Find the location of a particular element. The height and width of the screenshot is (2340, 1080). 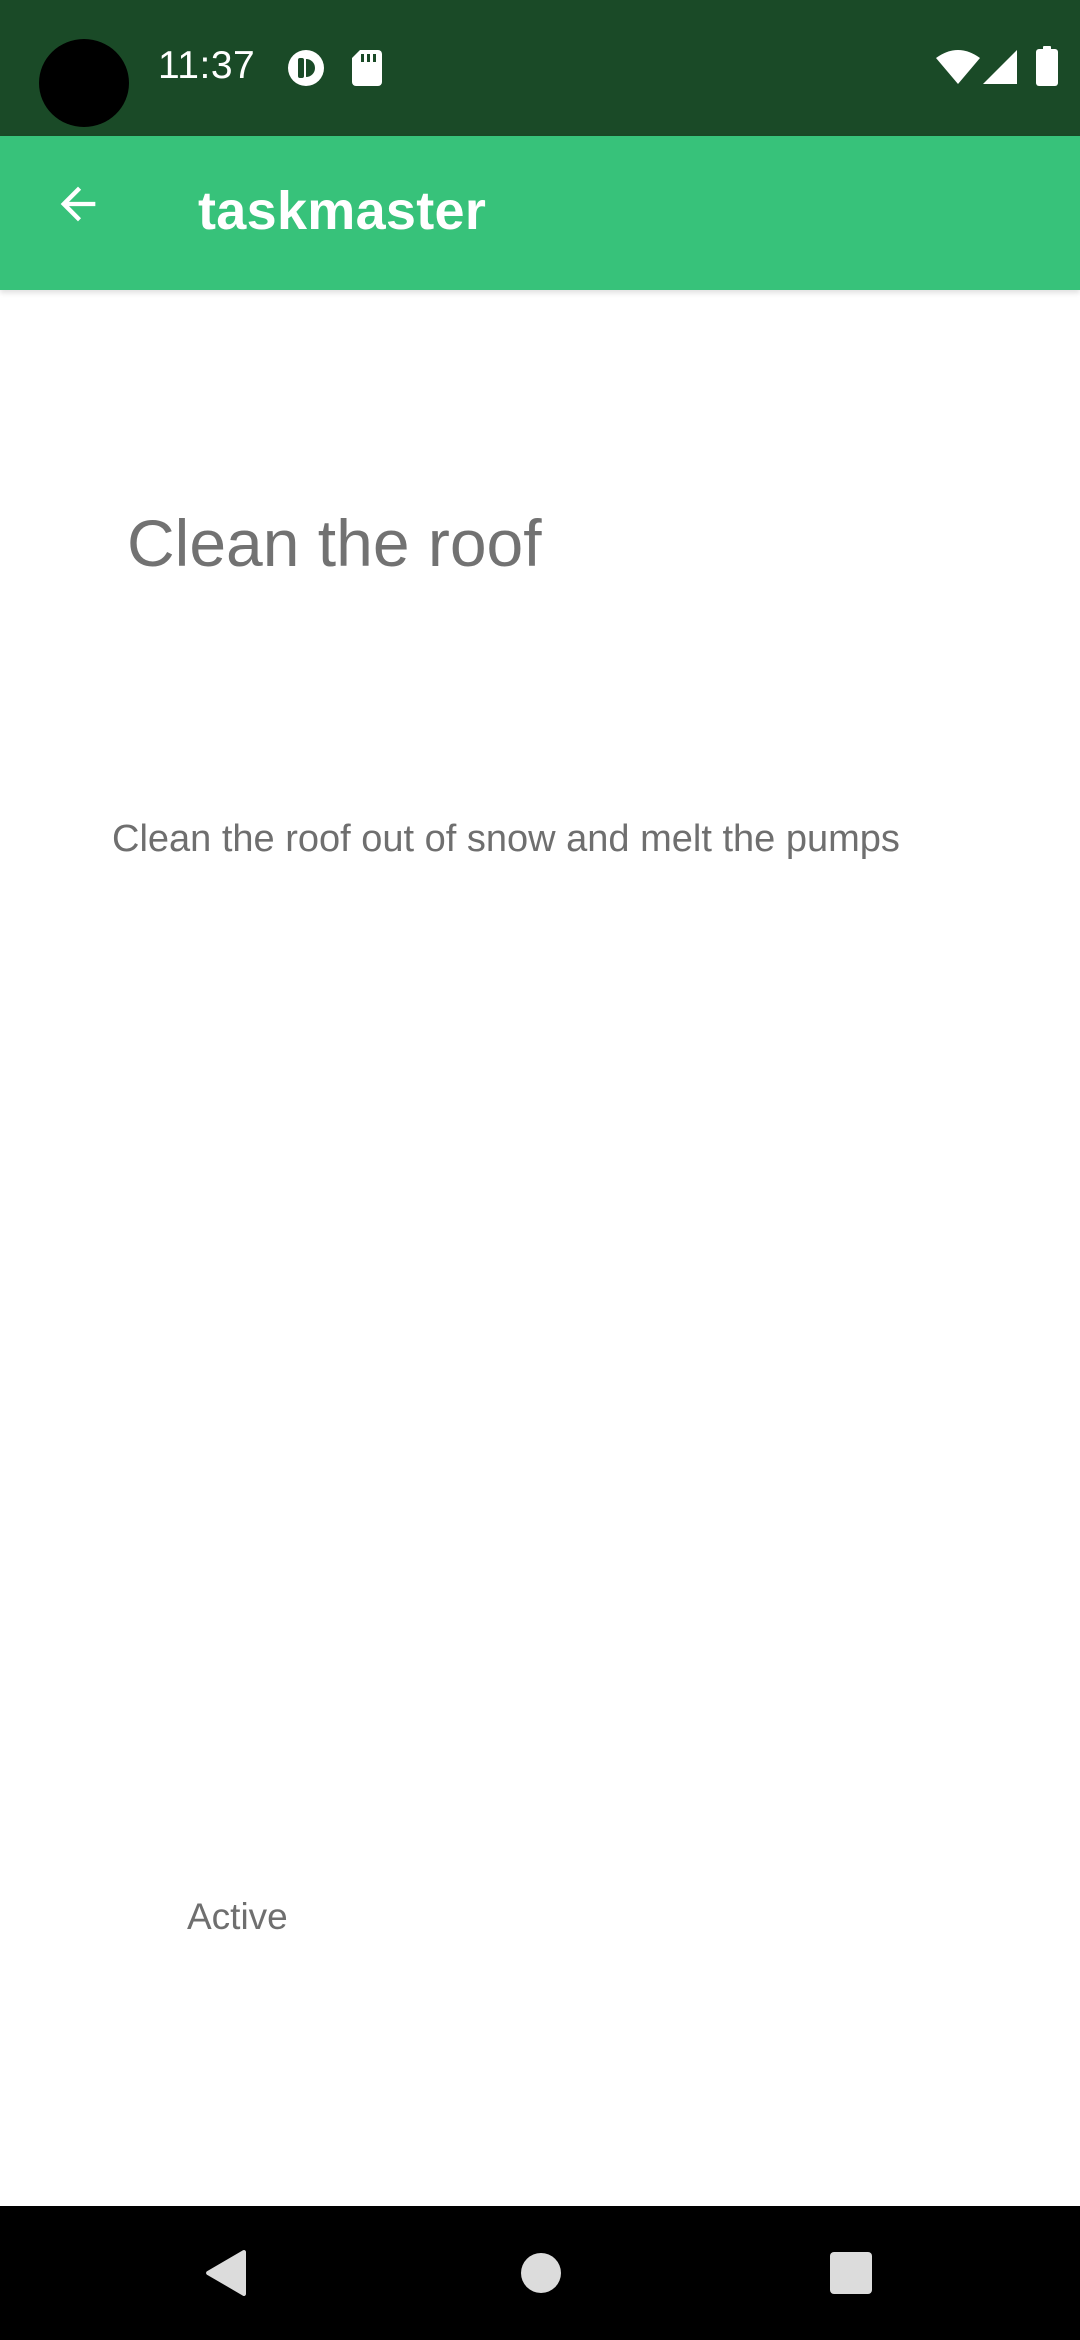

status-time: 11:37 is located at coordinates (207, 65).